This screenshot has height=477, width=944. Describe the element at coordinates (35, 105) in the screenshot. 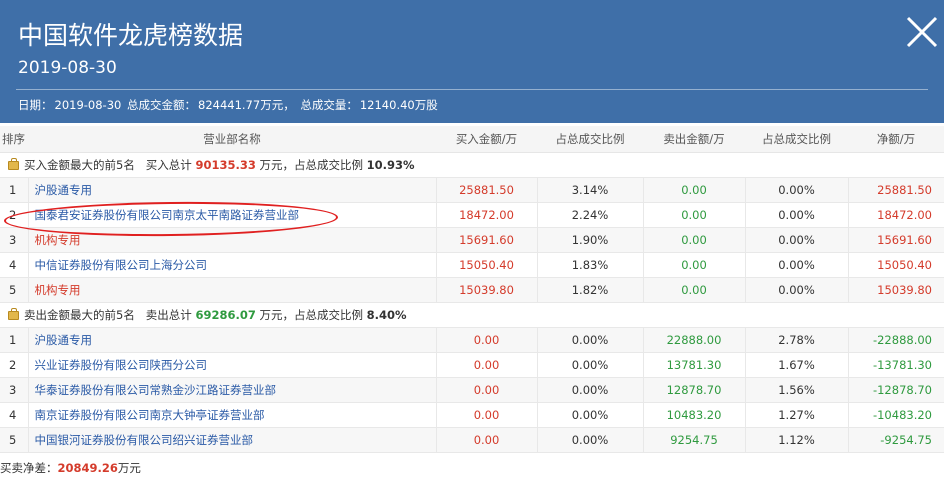

I see `summary-date-label: 日期：` at that location.